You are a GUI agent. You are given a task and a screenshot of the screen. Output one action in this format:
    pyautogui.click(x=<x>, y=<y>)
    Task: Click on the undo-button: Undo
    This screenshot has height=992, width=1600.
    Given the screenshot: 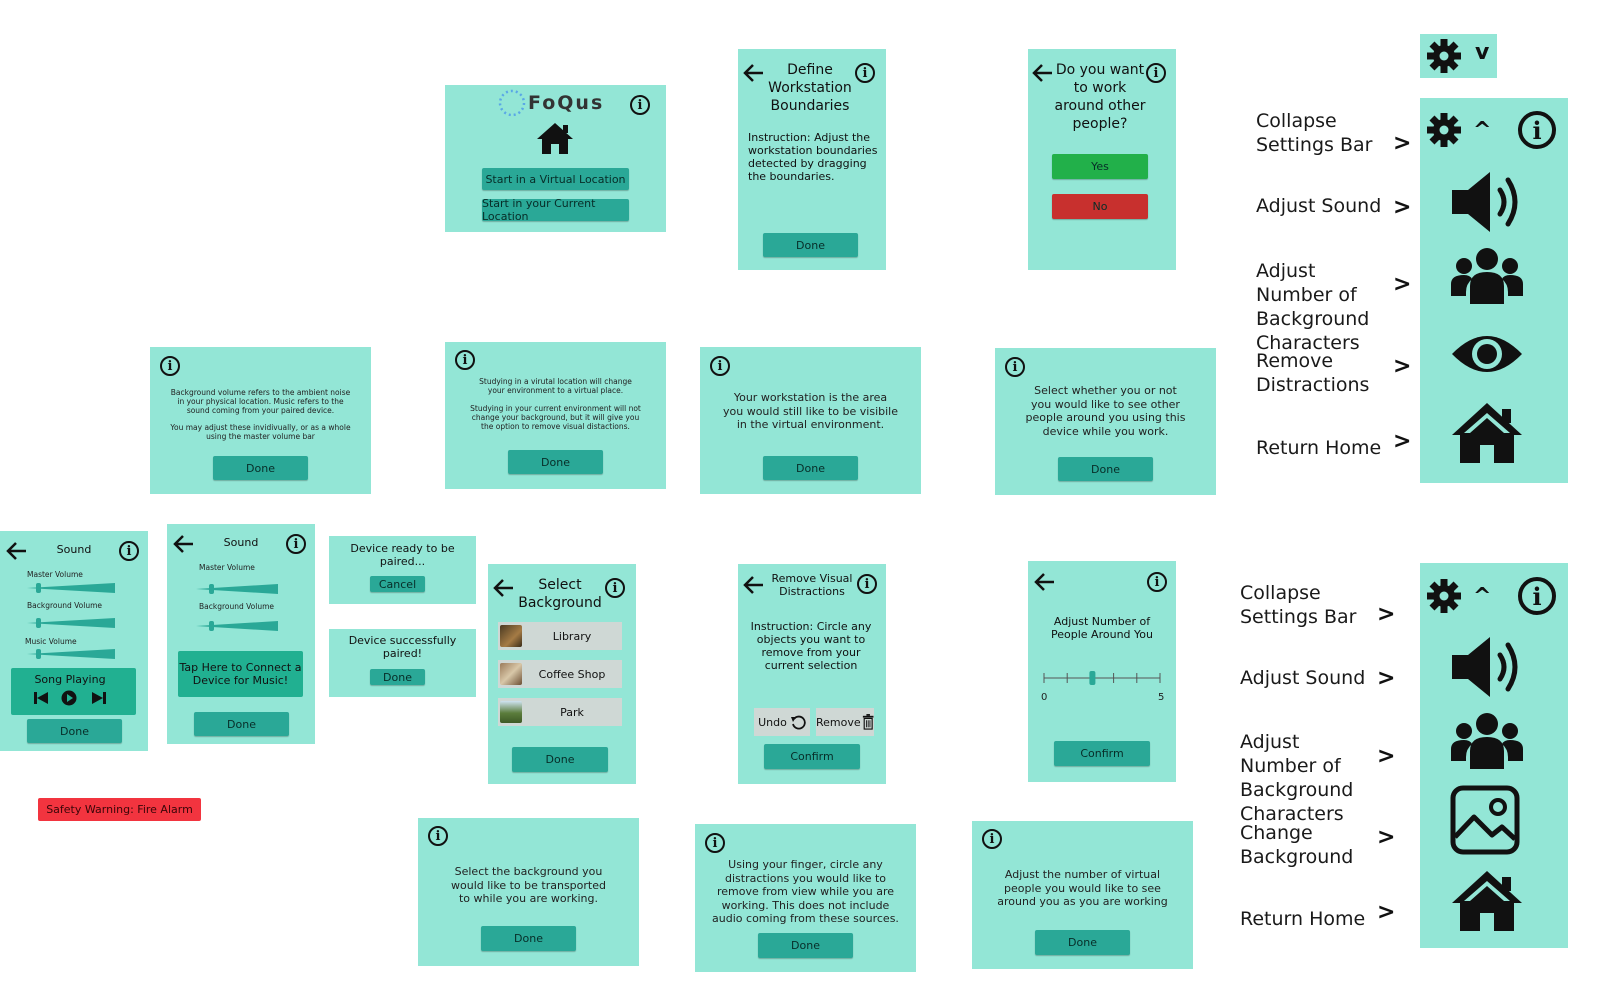 What is the action you would take?
    pyautogui.click(x=782, y=722)
    